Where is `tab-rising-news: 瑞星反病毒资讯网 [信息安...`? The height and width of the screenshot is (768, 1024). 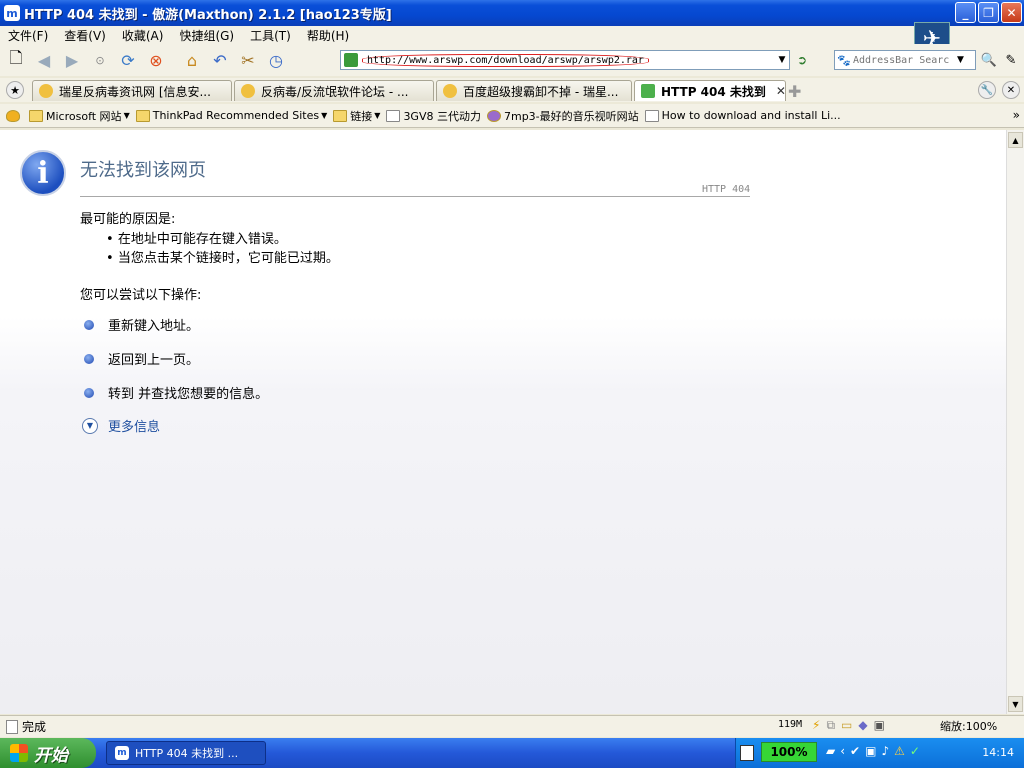
tab-rising-news: 瑞星反病毒资讯网 [信息安... is located at coordinates (132, 90).